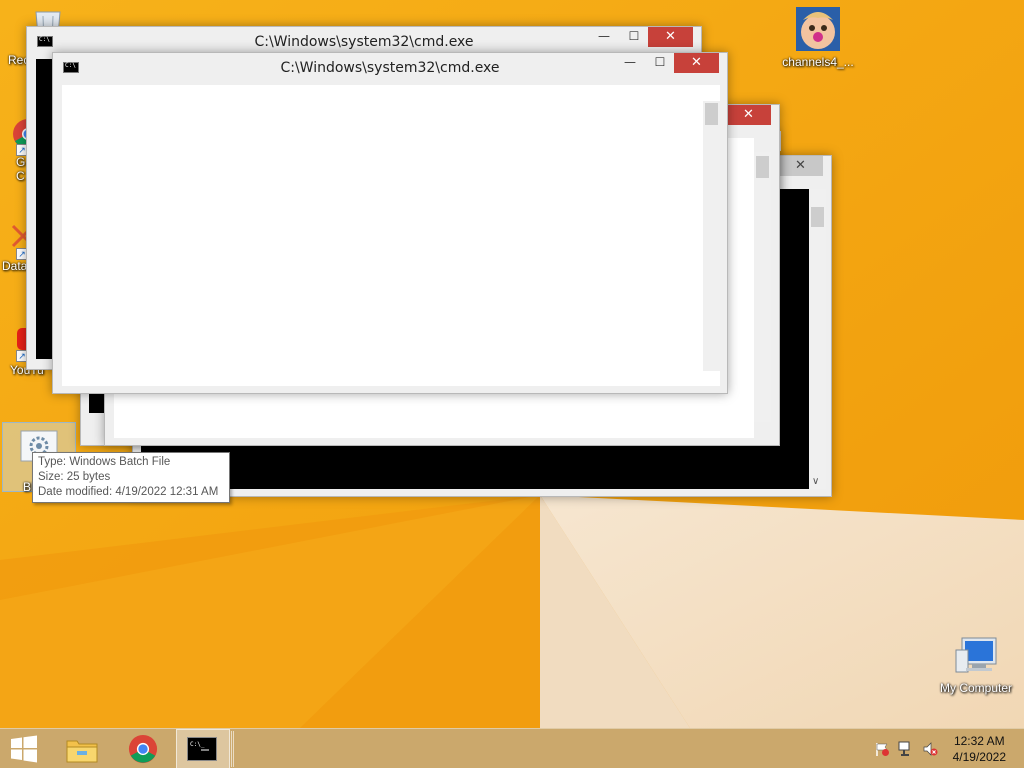 Image resolution: width=1024 pixels, height=768 pixels. I want to click on start-icon, so click(24, 749).